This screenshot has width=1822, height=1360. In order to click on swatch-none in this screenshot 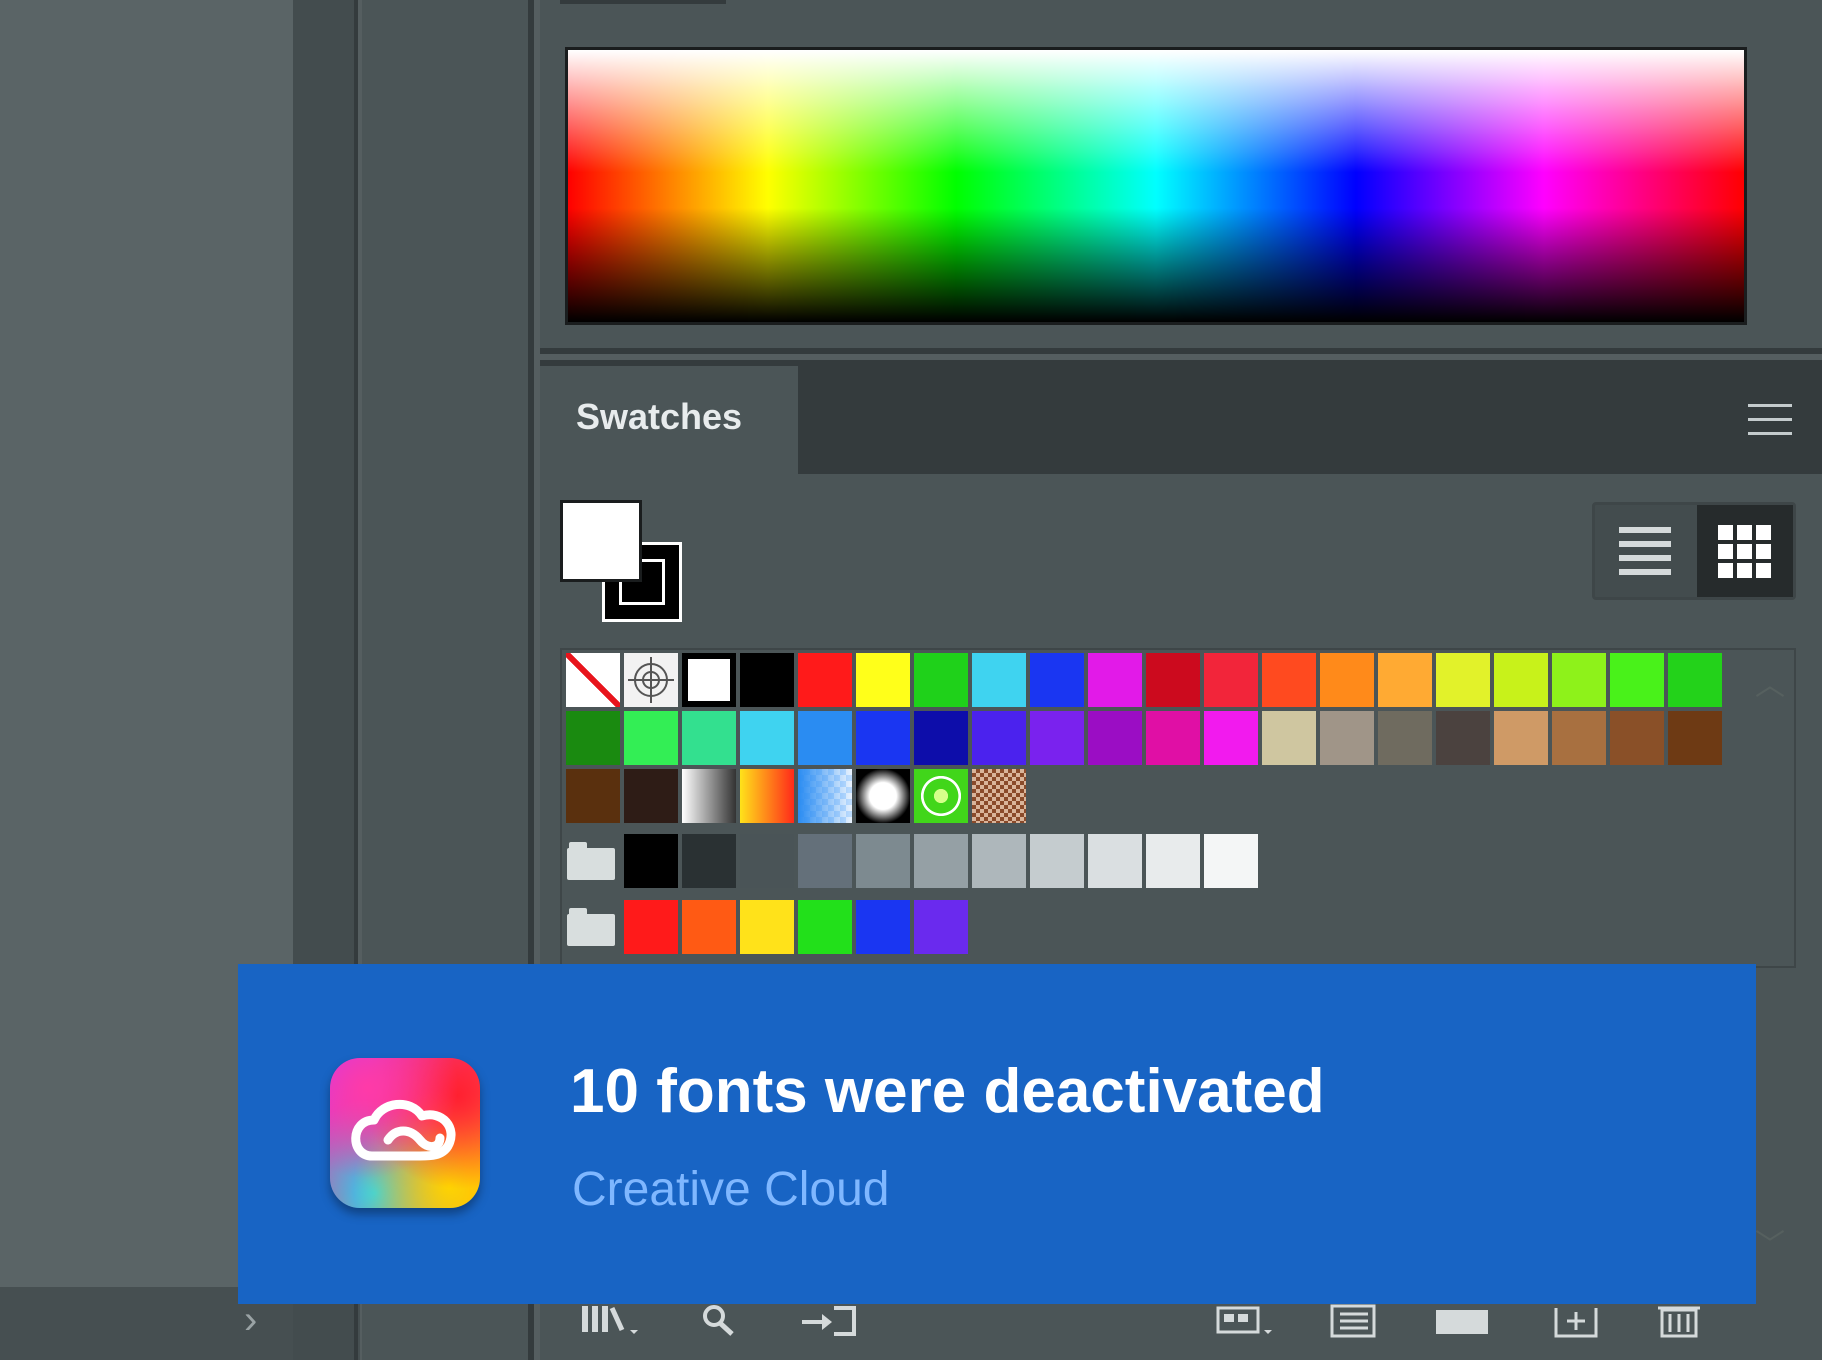, I will do `click(593, 680)`.